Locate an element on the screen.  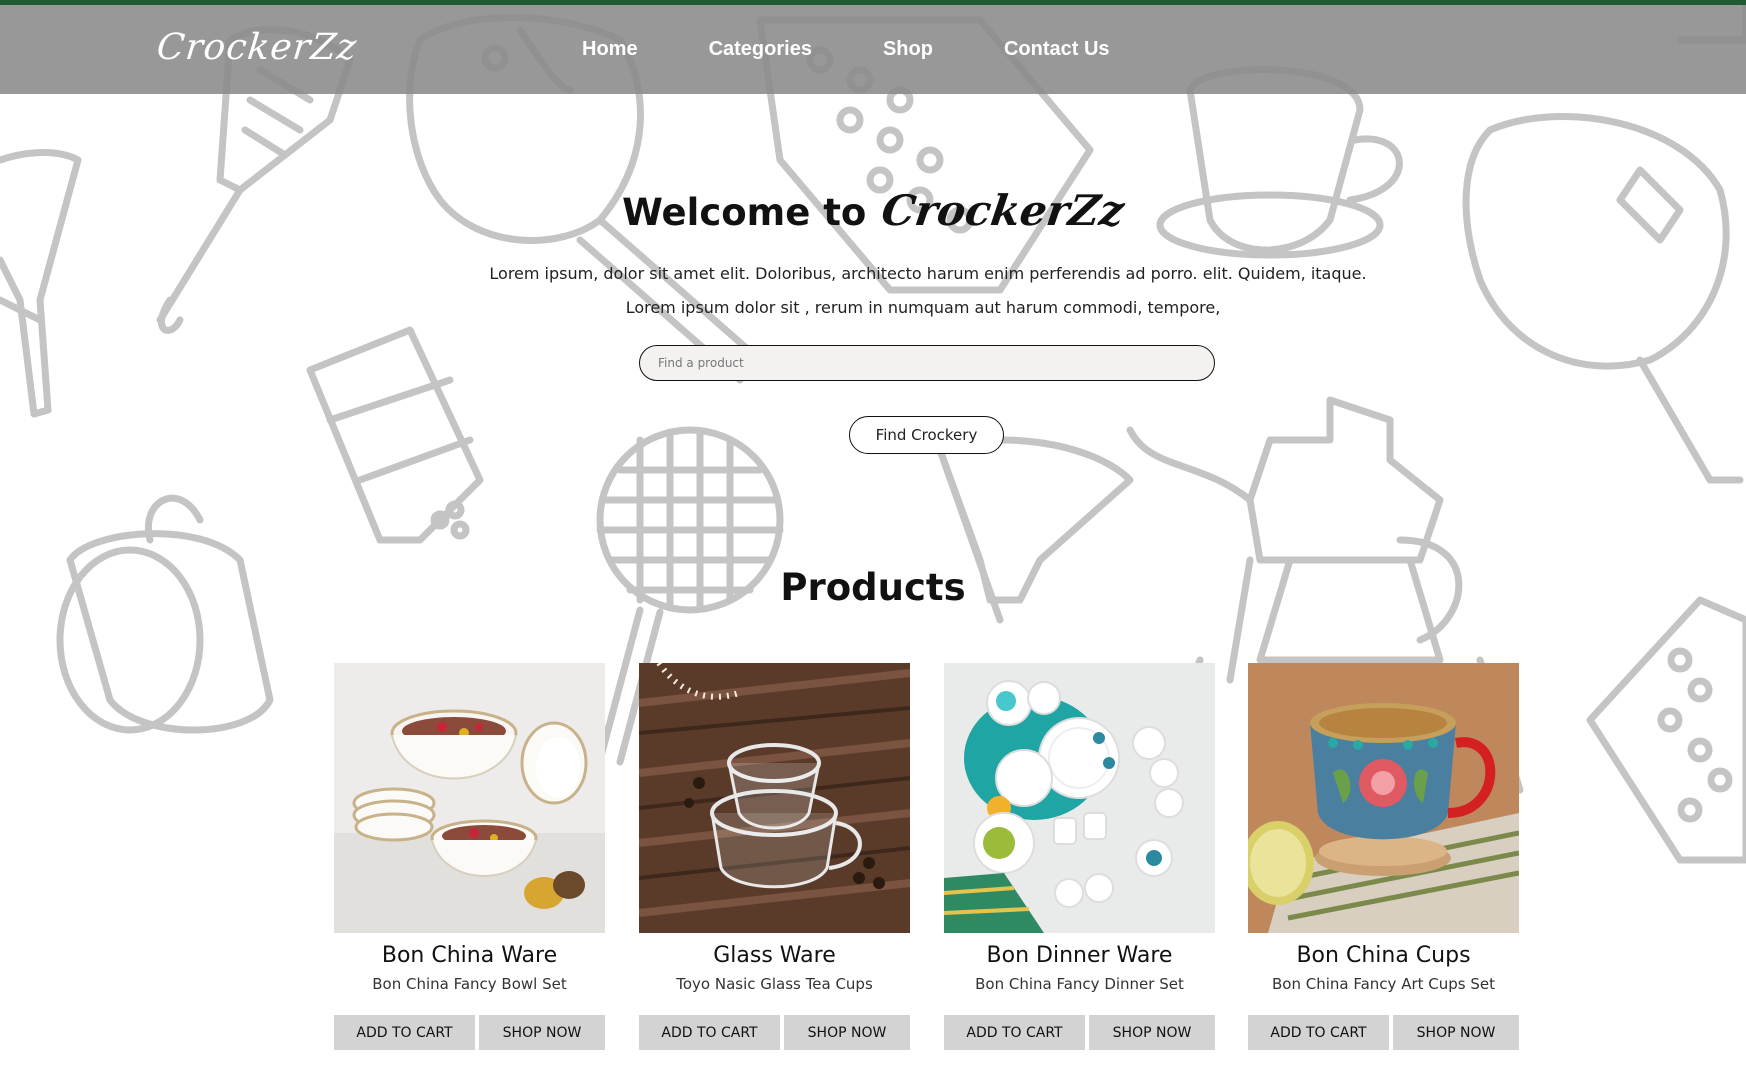
header-accent-bar is located at coordinates (873, 2).